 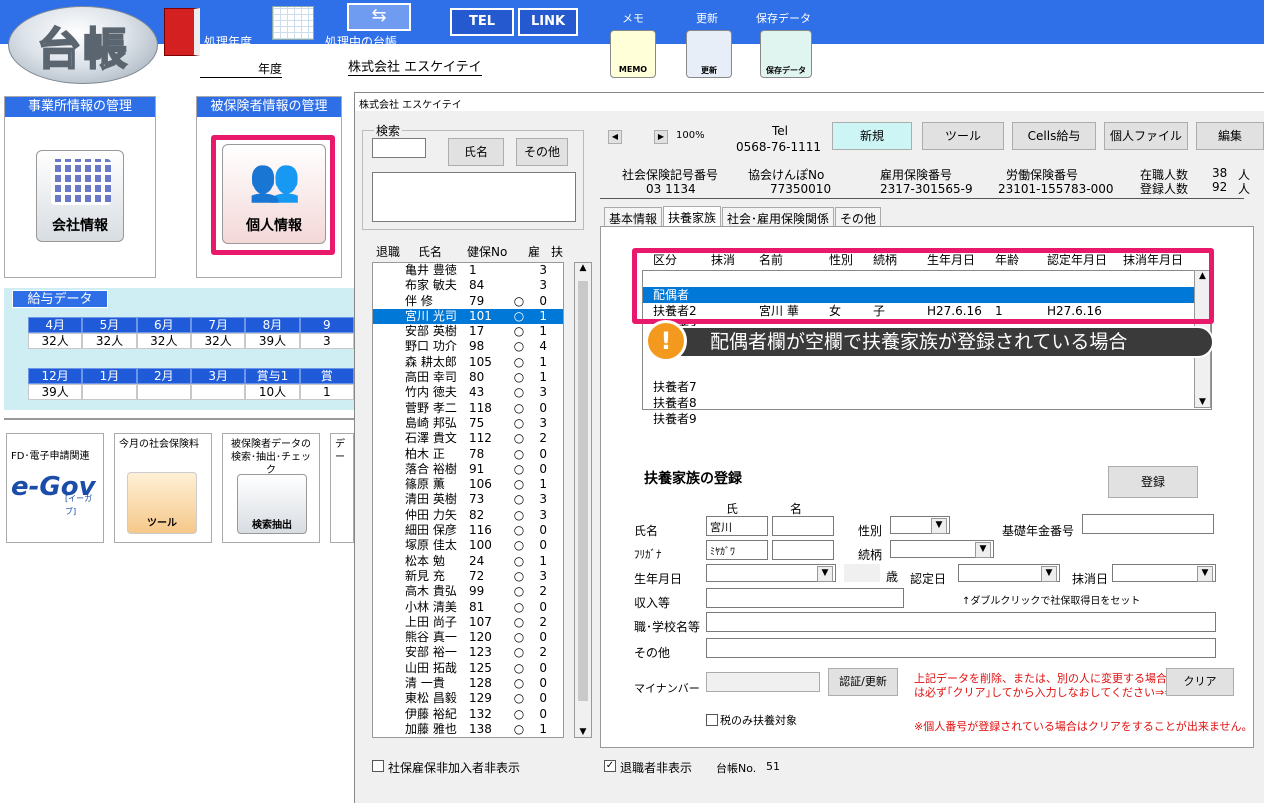 What do you see at coordinates (379, 17) in the screenshot?
I see `swap-ledger-icon: ⇆` at bounding box center [379, 17].